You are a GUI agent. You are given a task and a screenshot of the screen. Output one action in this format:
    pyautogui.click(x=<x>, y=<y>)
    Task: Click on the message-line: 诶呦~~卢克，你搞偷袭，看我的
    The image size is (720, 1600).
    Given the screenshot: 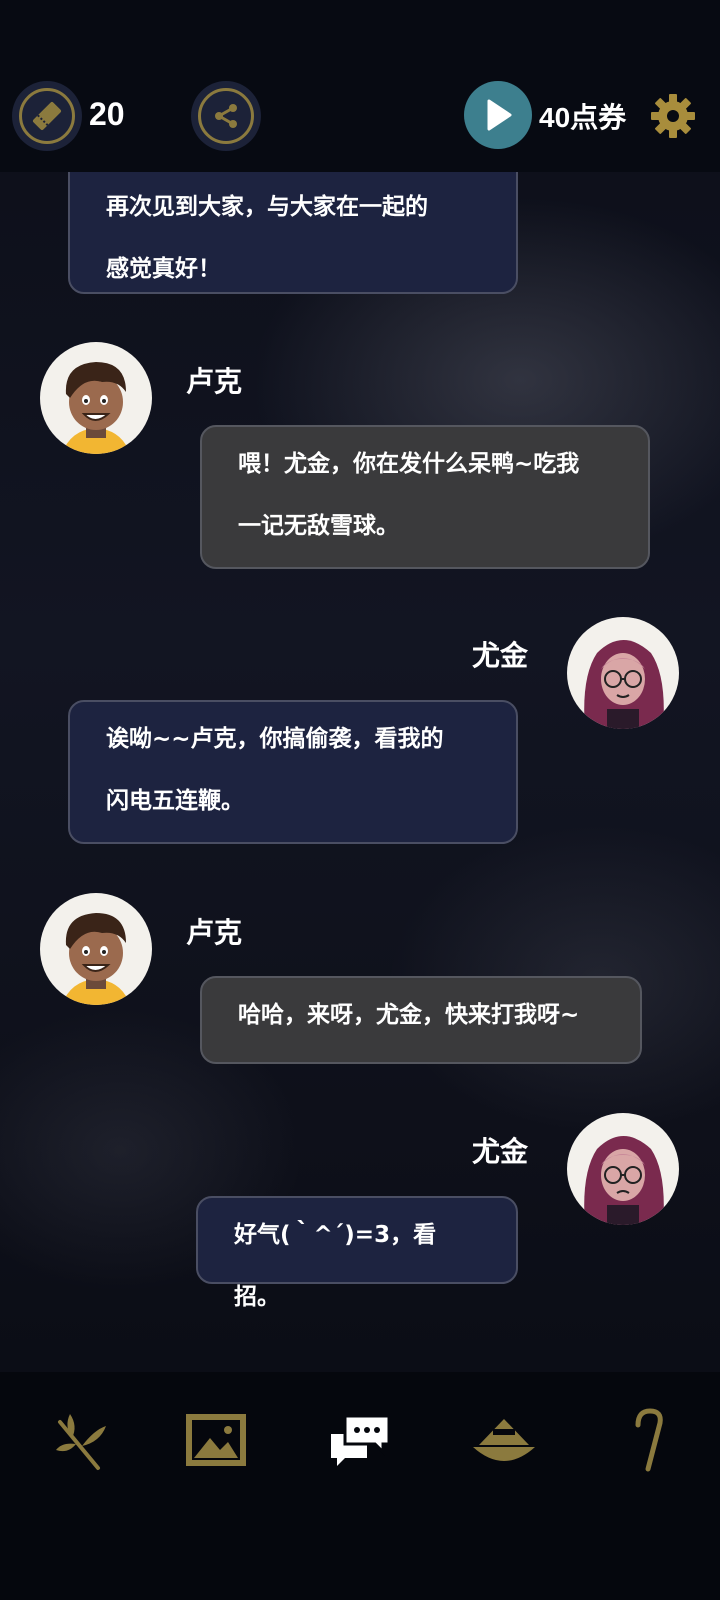 What is the action you would take?
    pyautogui.click(x=275, y=739)
    